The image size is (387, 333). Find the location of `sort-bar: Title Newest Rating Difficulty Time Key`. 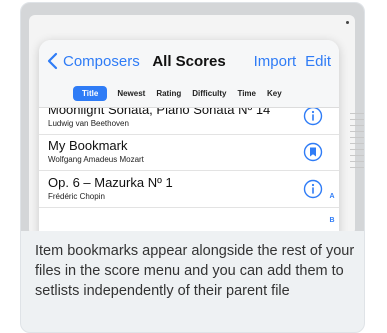

sort-bar: Title Newest Rating Difficulty Time Key is located at coordinates (189, 94).